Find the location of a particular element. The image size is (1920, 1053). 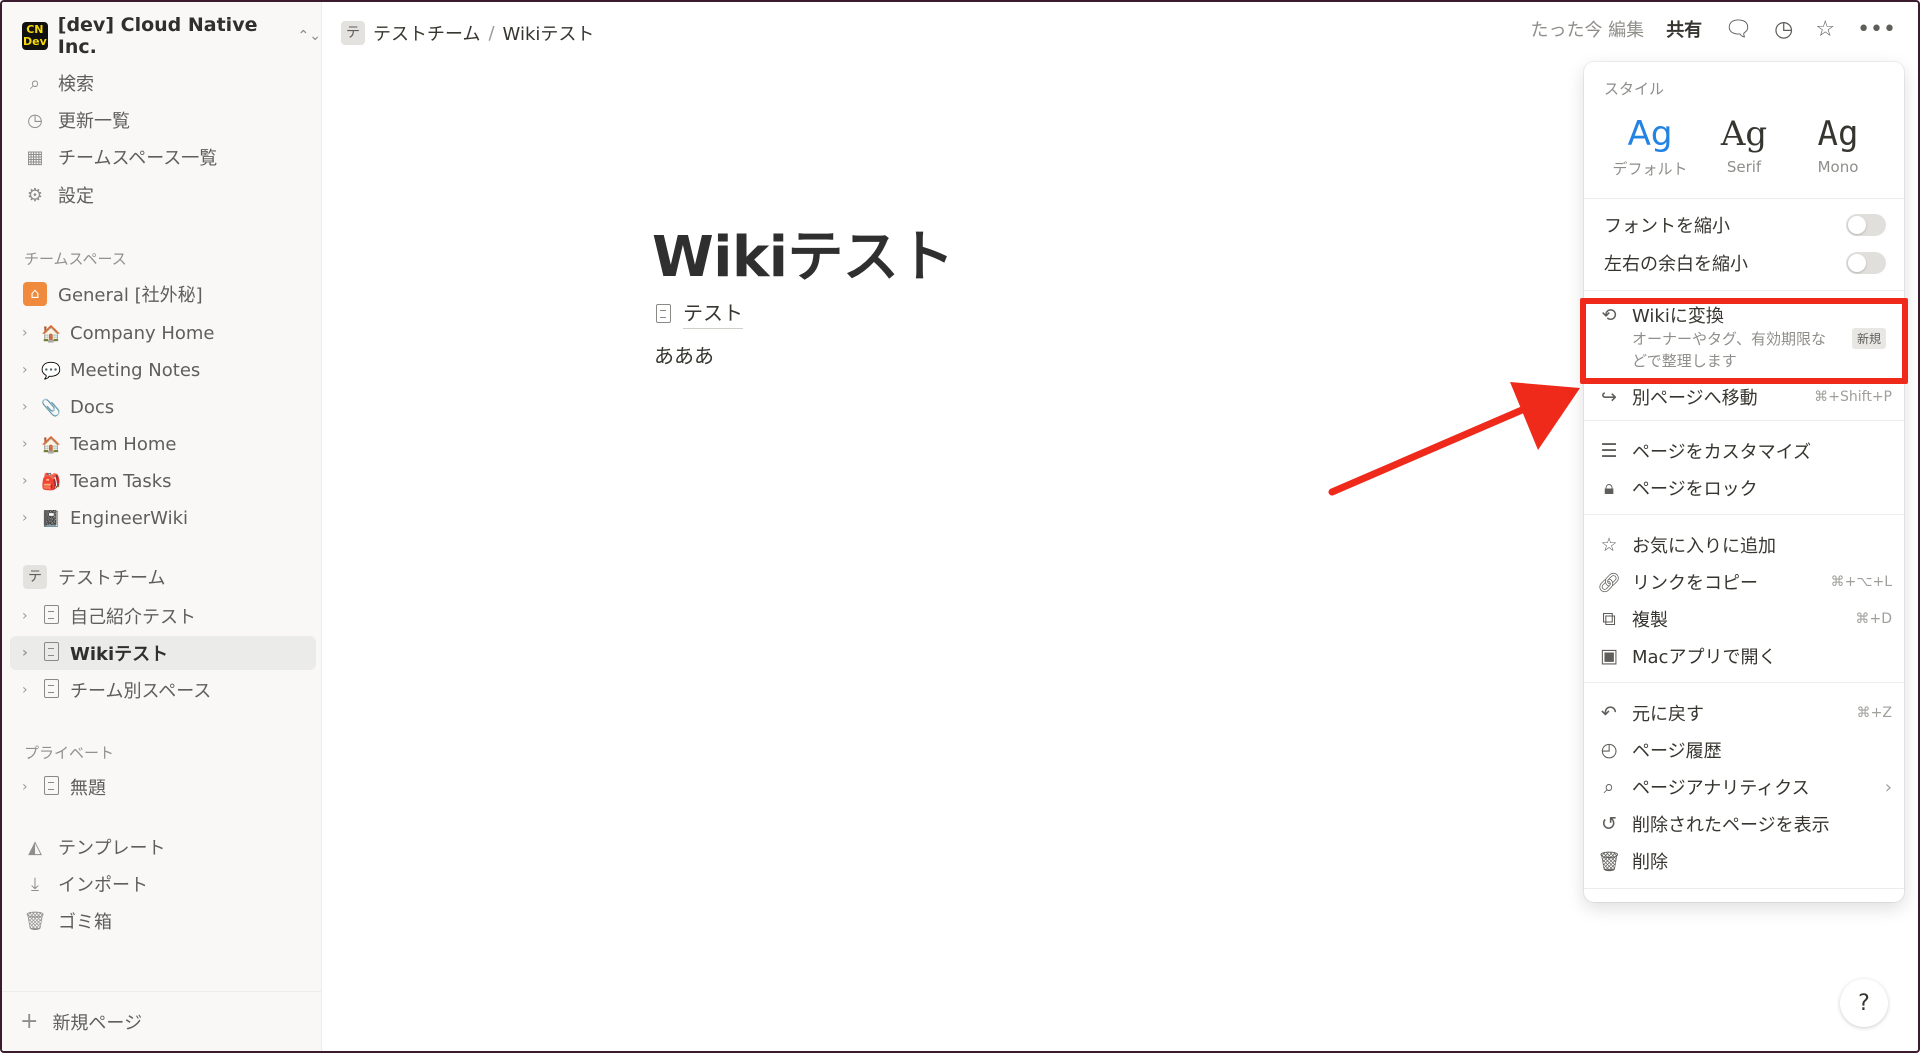

highlight-box is located at coordinates (1744, 341).